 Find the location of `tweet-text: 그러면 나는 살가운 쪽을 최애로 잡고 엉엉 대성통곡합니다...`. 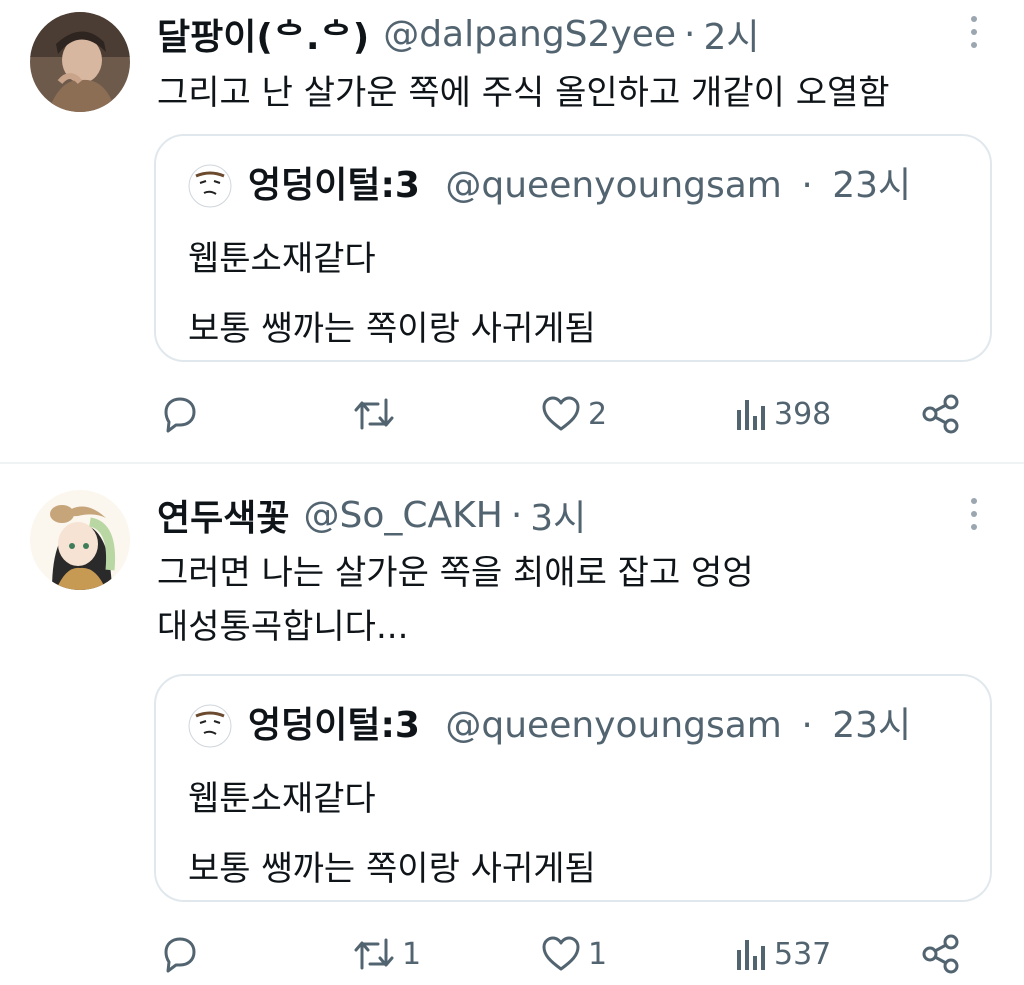

tweet-text: 그러면 나는 살가운 쪽을 최애로 잡고 엉엉 대성통곡합니다... is located at coordinates (455, 600).